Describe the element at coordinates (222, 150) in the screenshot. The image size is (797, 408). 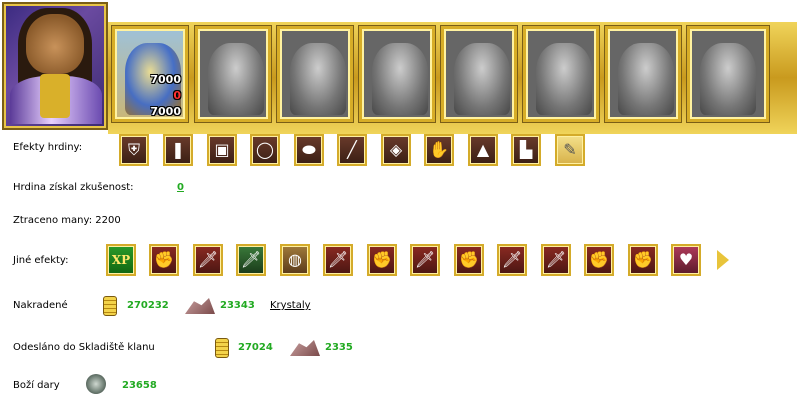
I see `chest-icon: ▣` at that location.